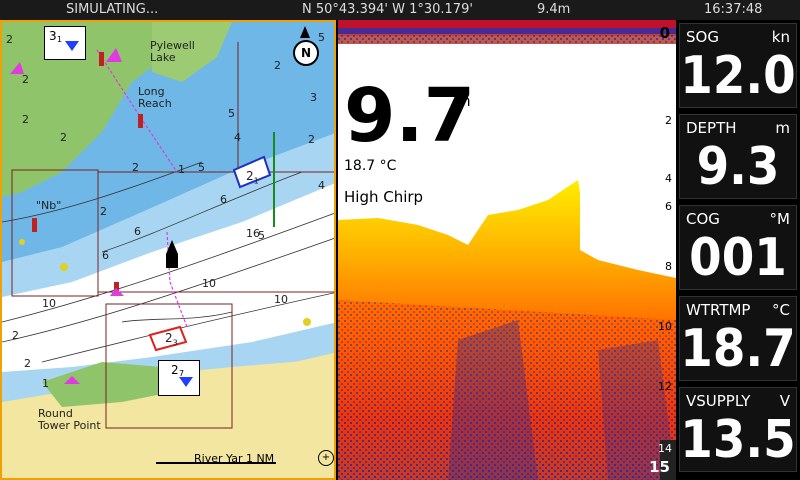  I want to click on instrument-value: 9.3, so click(738, 167).